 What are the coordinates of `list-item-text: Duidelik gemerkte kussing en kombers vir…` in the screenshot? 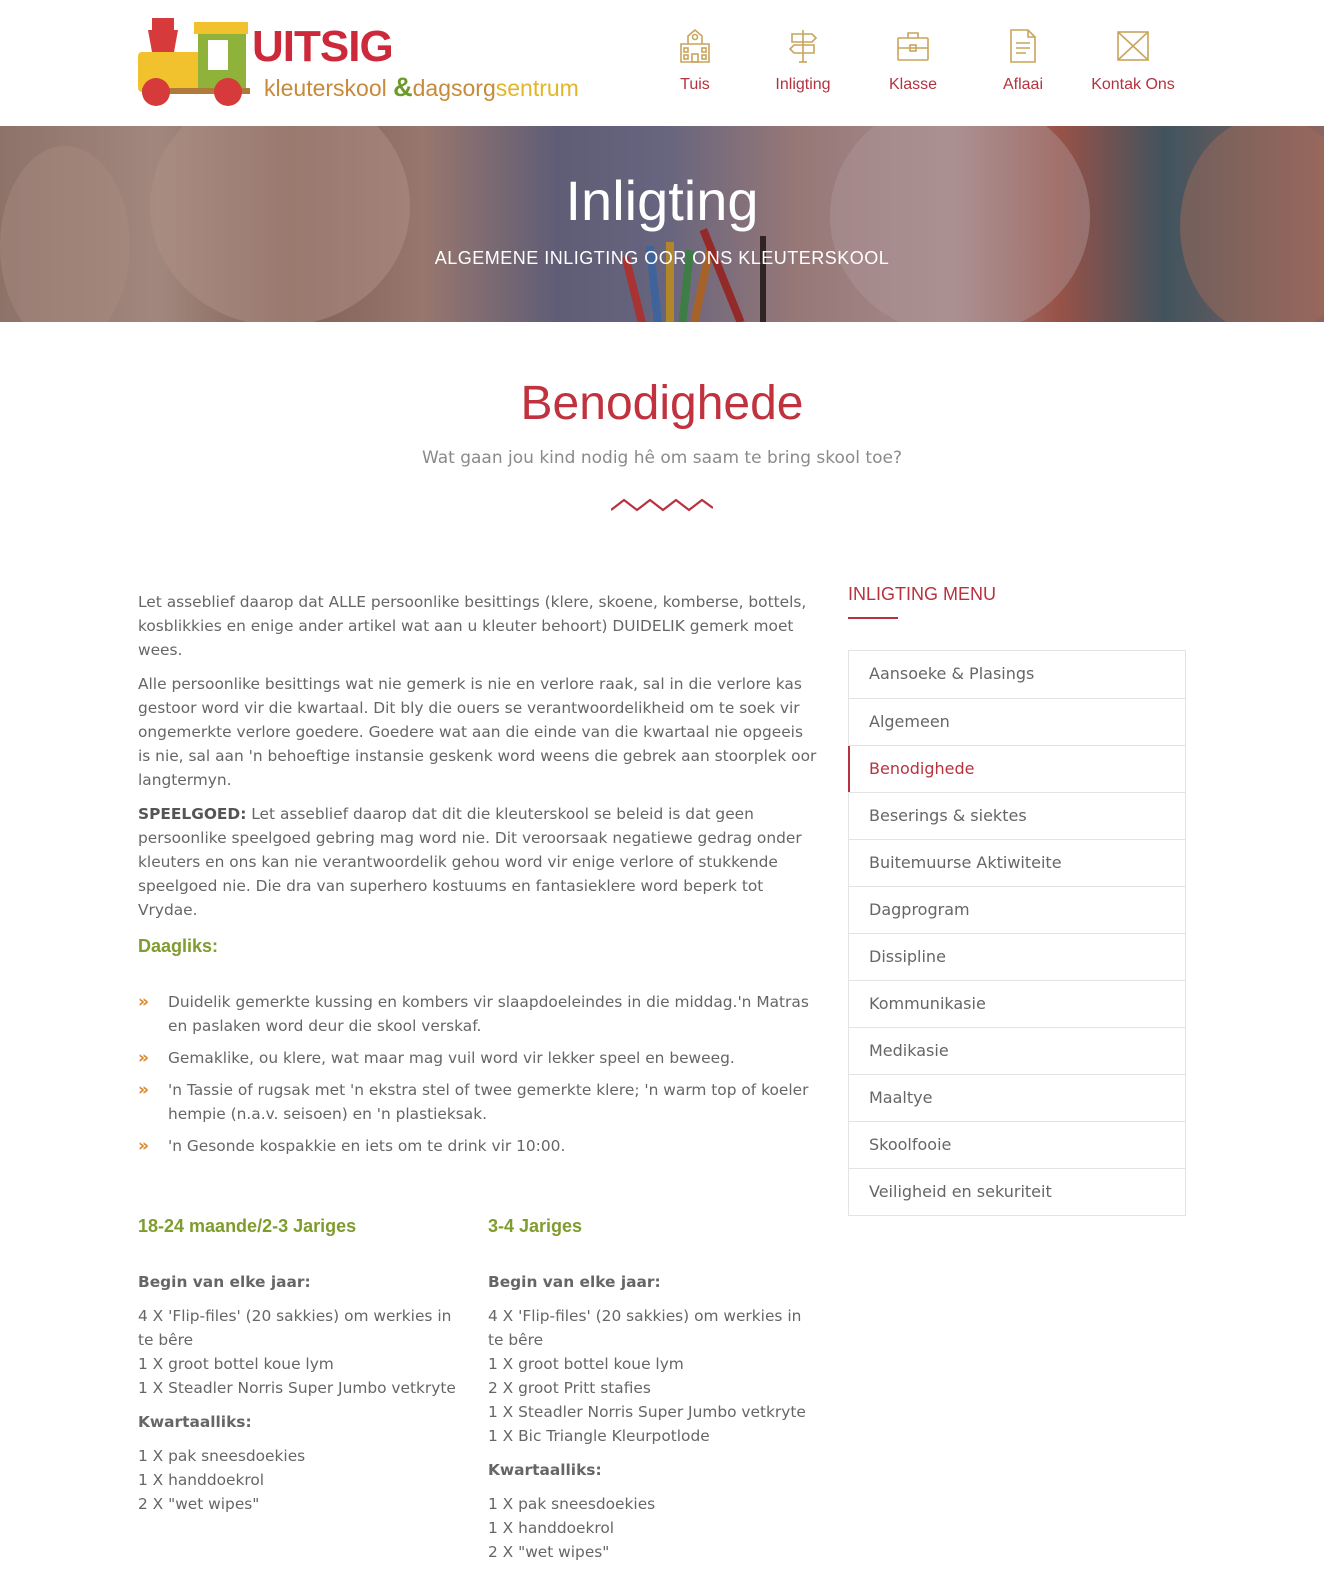 It's located at (488, 1014).